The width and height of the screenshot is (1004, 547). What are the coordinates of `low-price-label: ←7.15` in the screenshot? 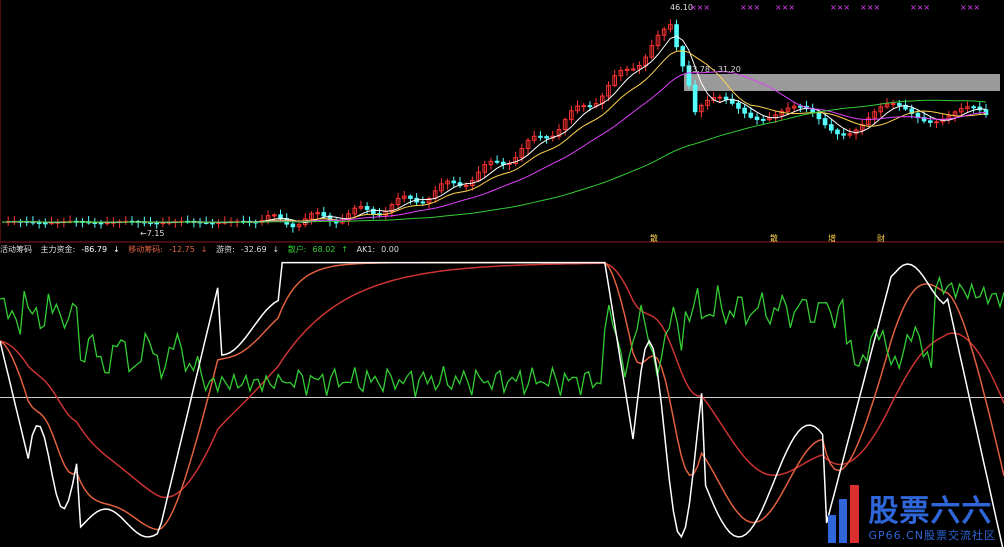 It's located at (152, 233).